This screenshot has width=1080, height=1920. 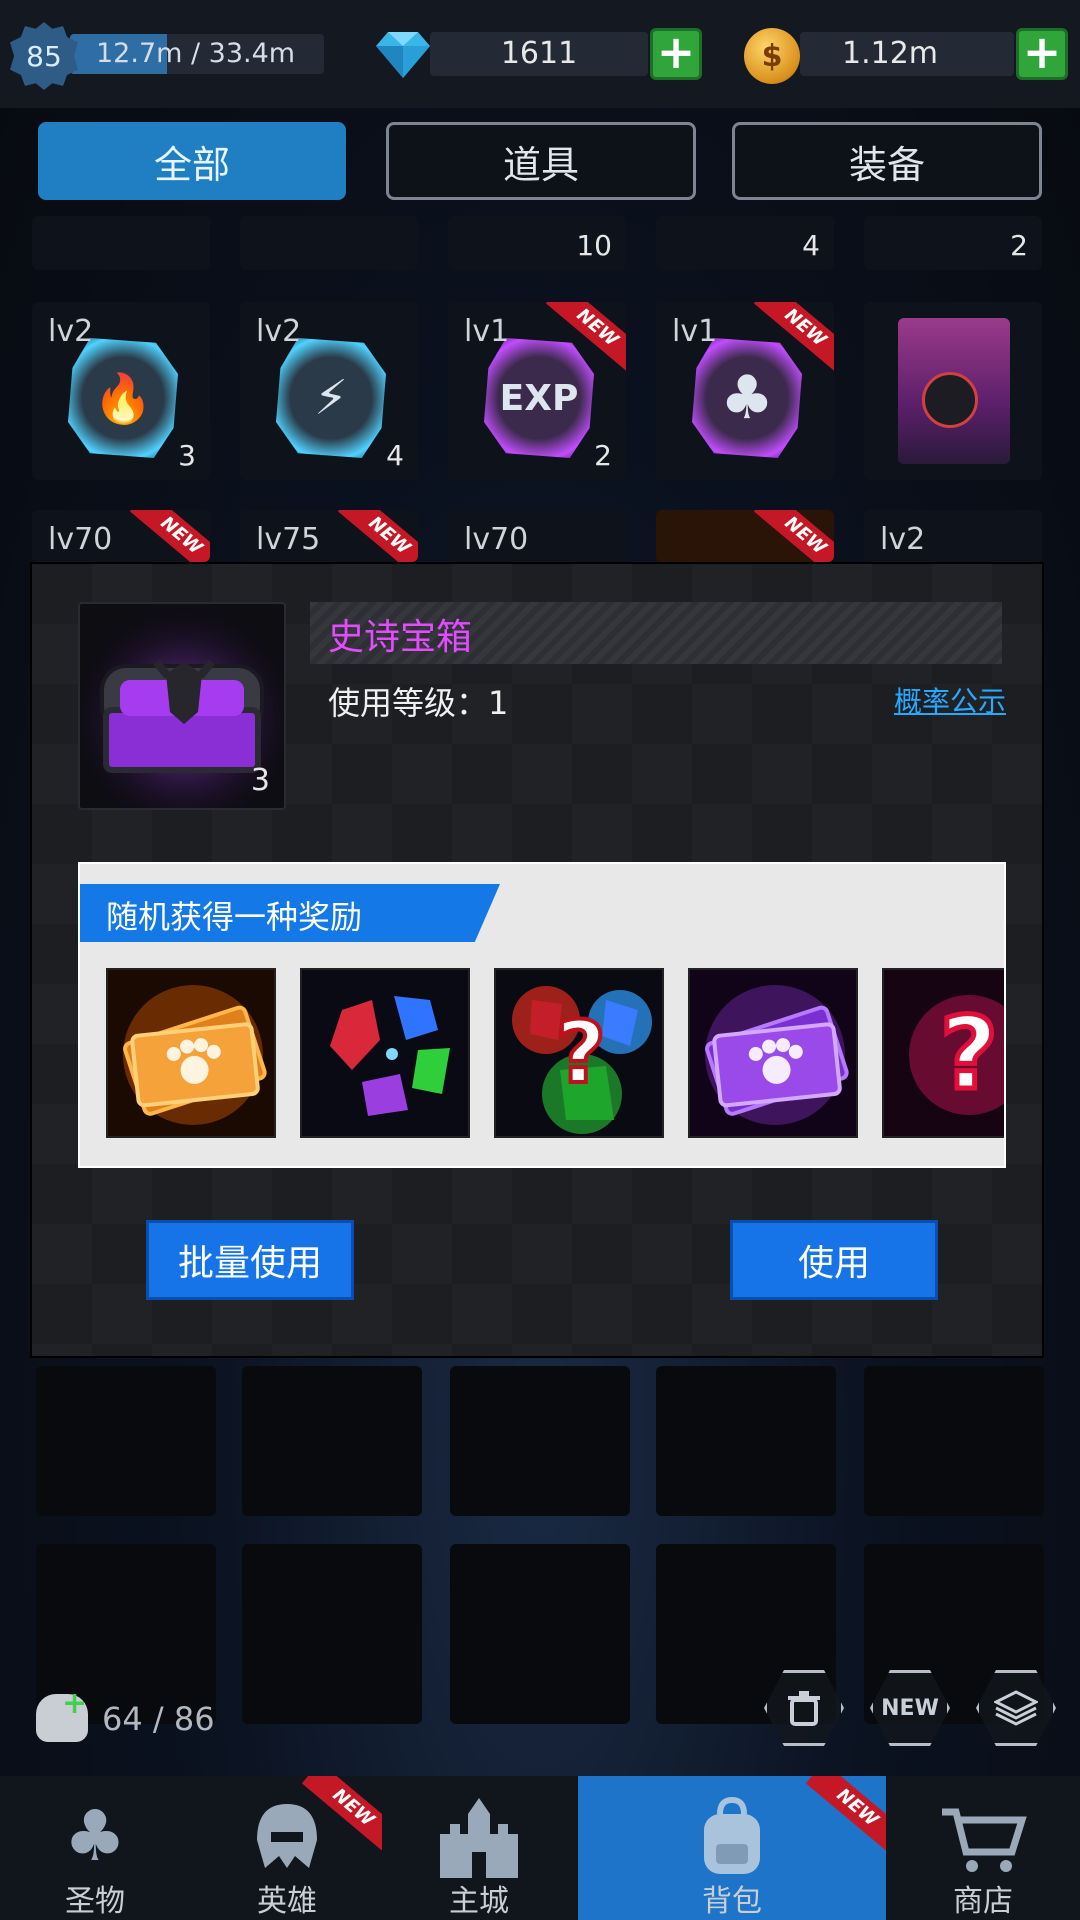 I want to click on bag-slot: 🔥 lv2 3, so click(x=121, y=391).